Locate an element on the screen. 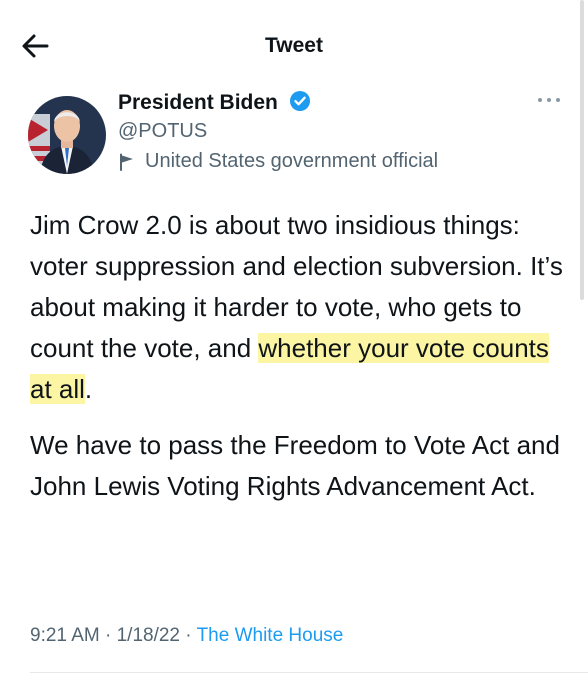  tweet-time: 9:21 AM is located at coordinates (65, 635).